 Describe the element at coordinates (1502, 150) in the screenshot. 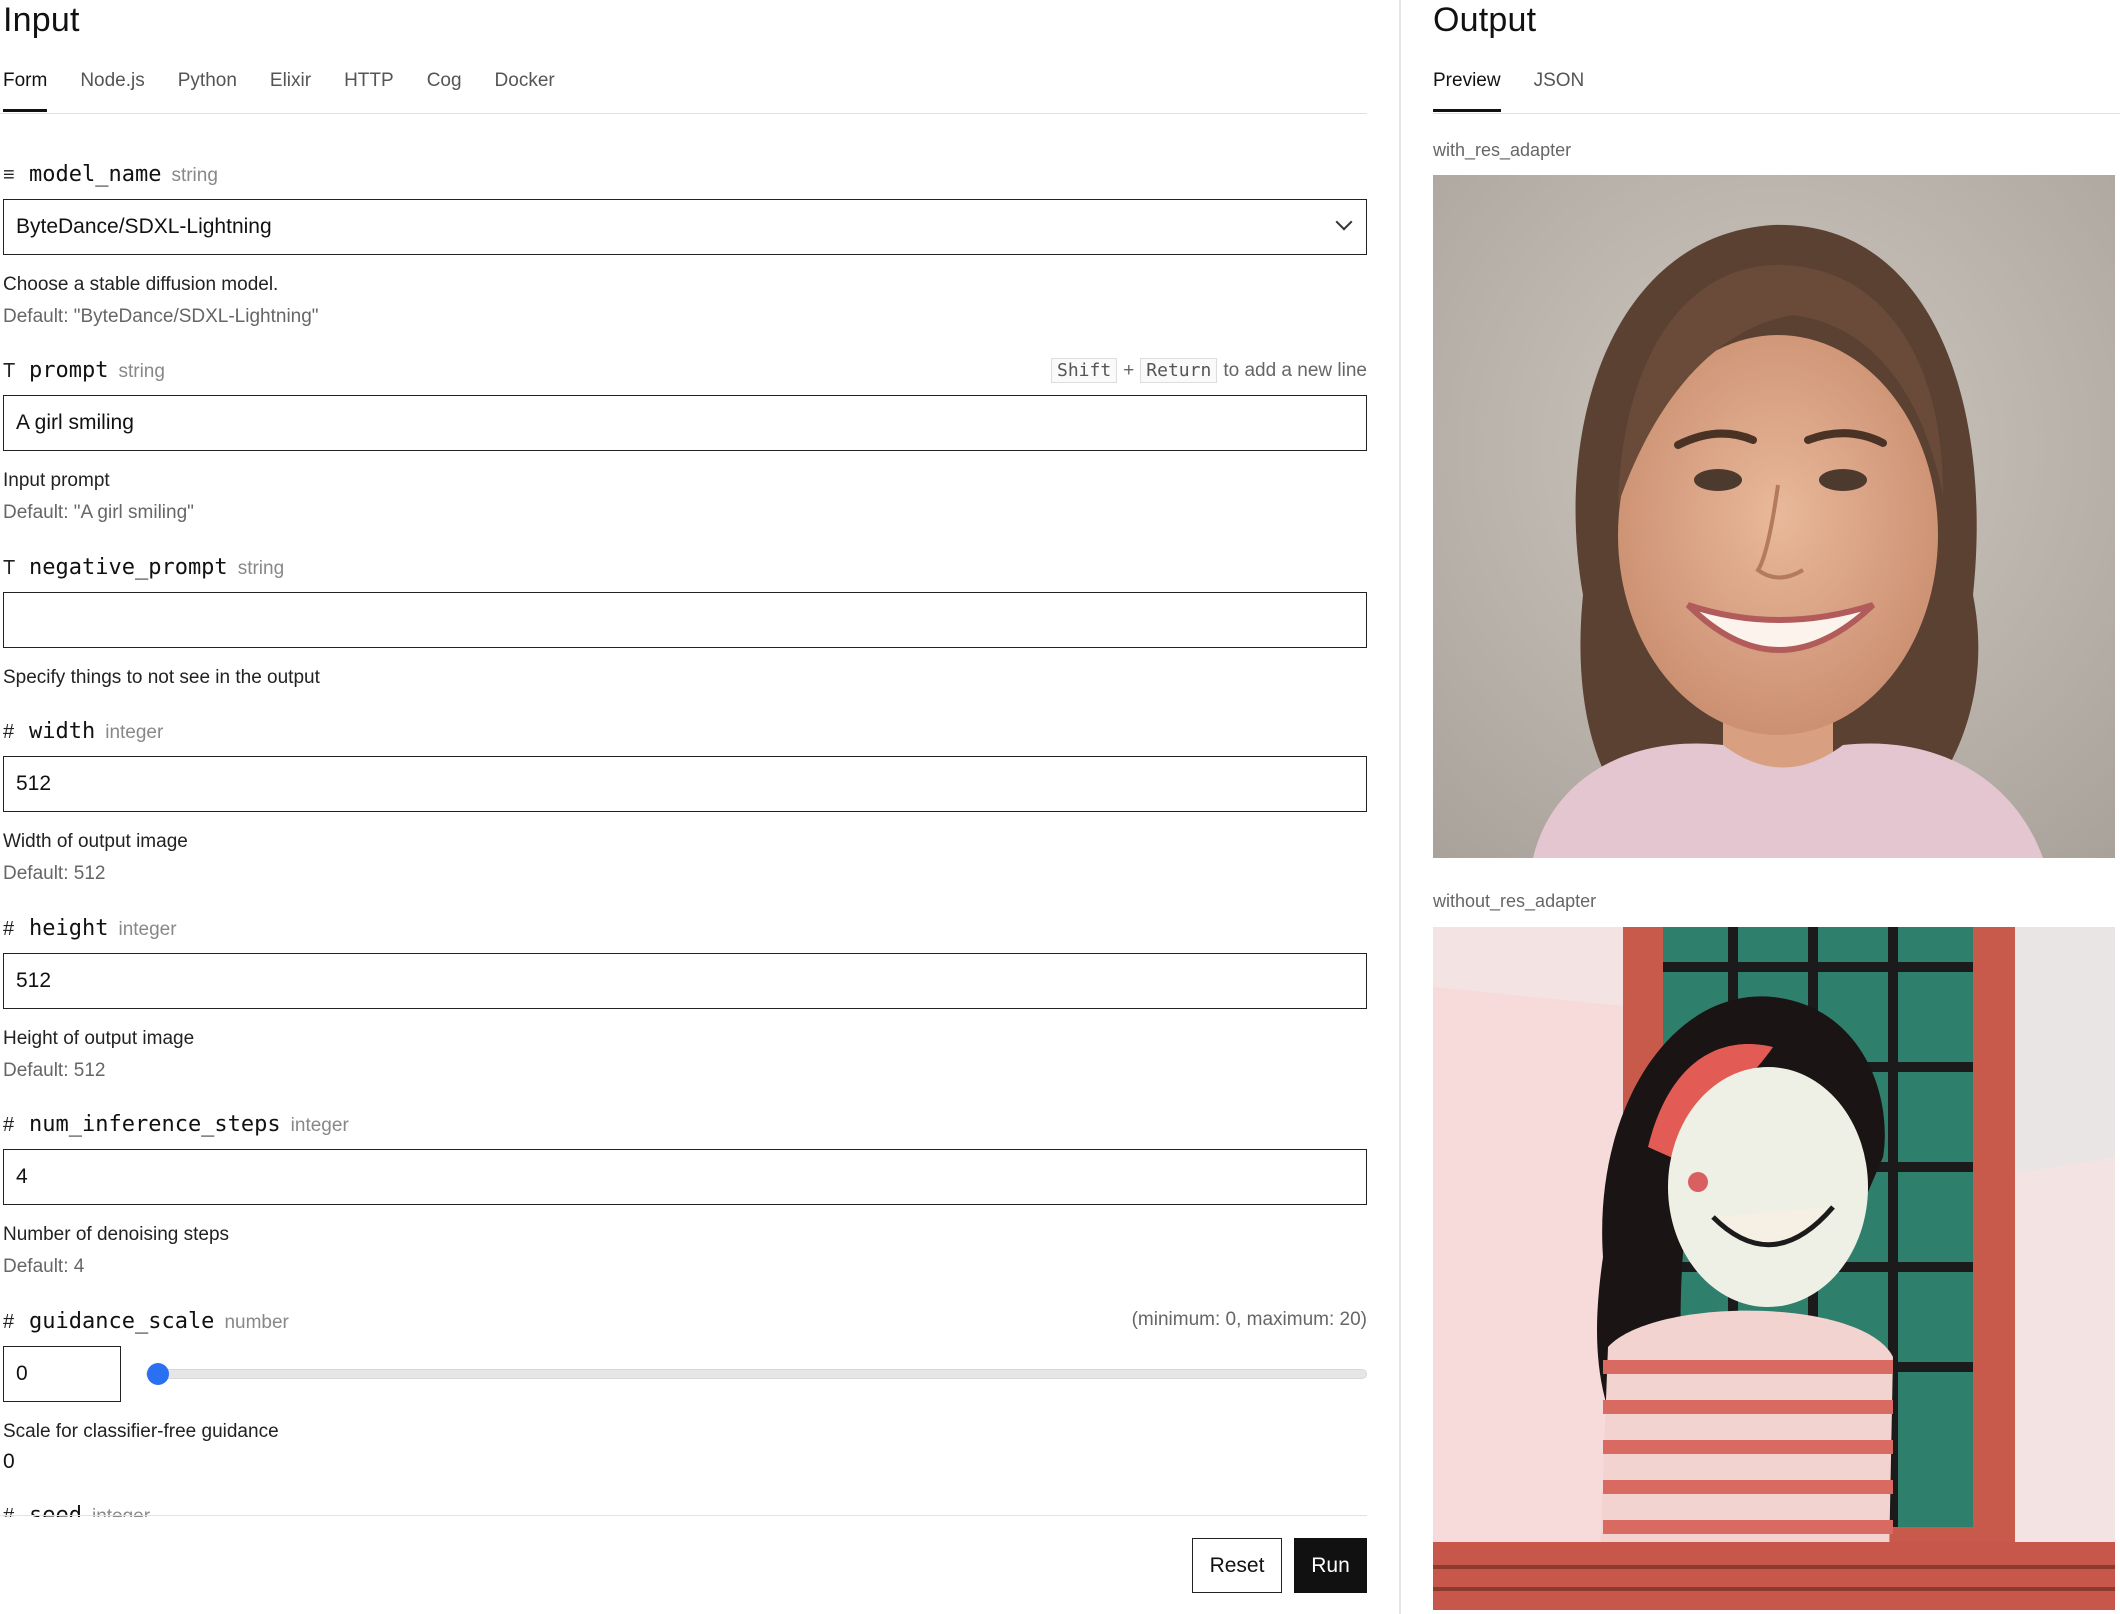

I see `output-label-with-res-adapter: with_res_adapter` at that location.